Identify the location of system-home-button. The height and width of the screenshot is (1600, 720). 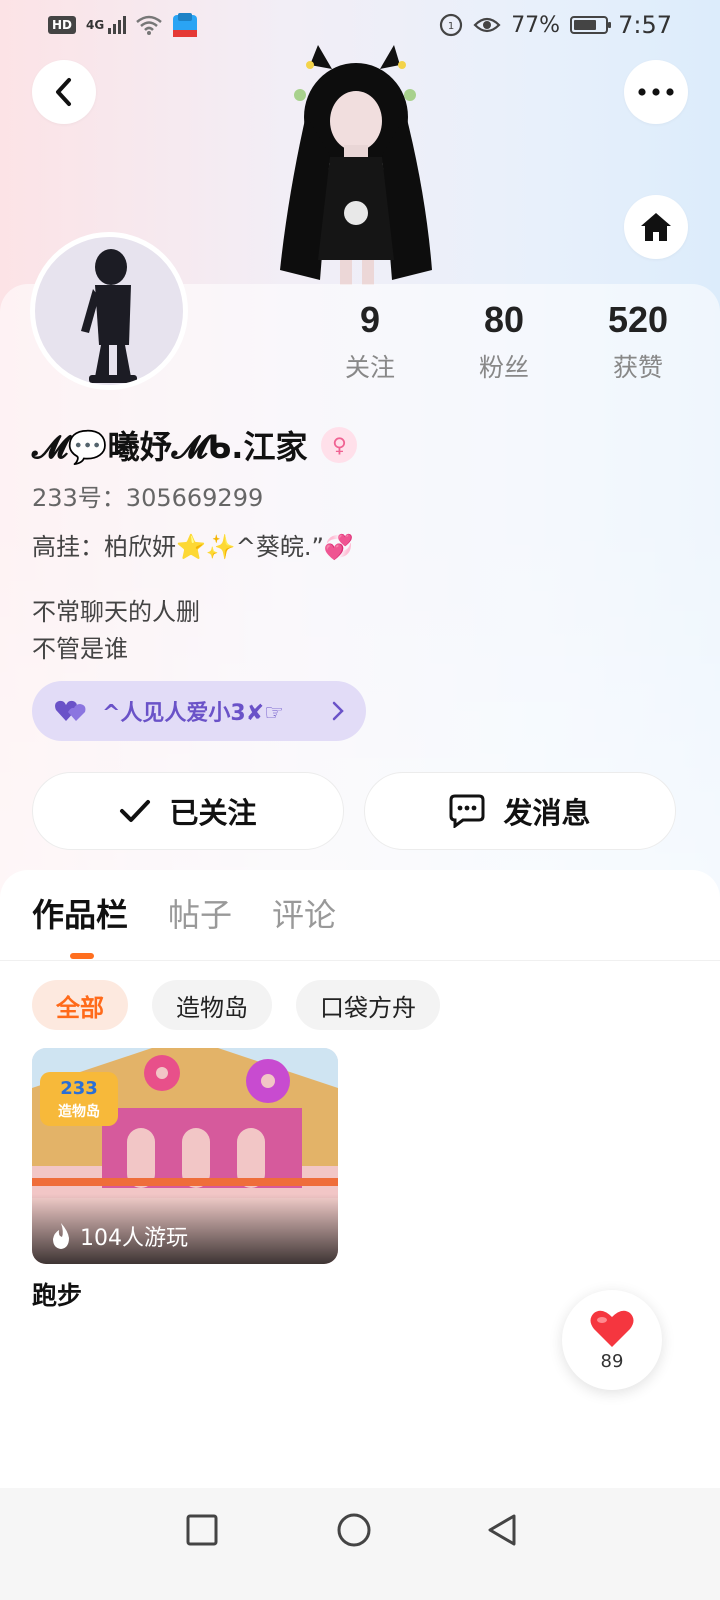
(354, 1530).